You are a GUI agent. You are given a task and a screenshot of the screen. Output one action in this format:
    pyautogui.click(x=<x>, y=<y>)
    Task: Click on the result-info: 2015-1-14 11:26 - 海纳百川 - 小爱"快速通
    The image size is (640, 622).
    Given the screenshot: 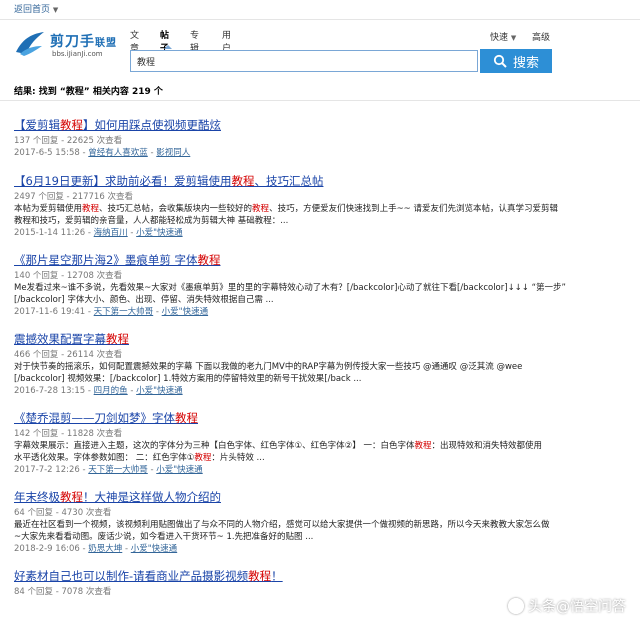 What is the action you would take?
    pyautogui.click(x=98, y=233)
    